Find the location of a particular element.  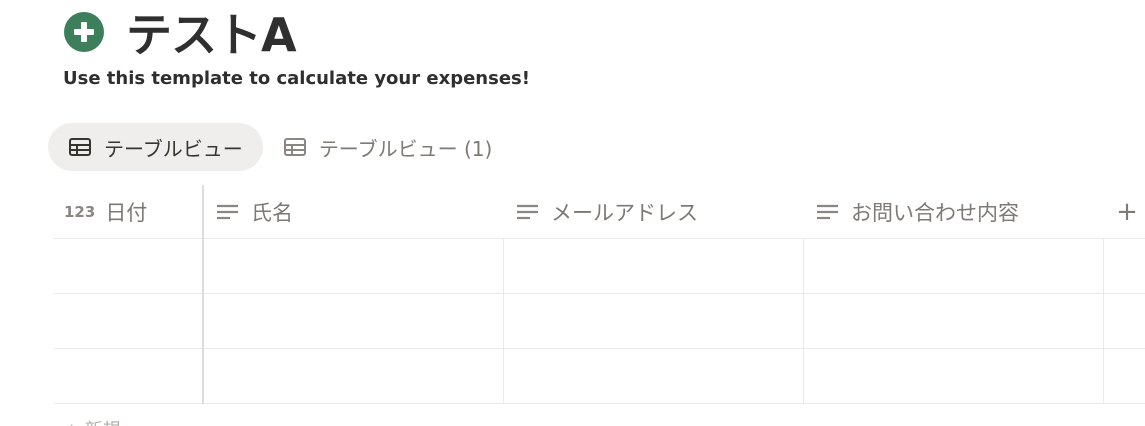

column-header-date: 123 日付 is located at coordinates (100, 211).